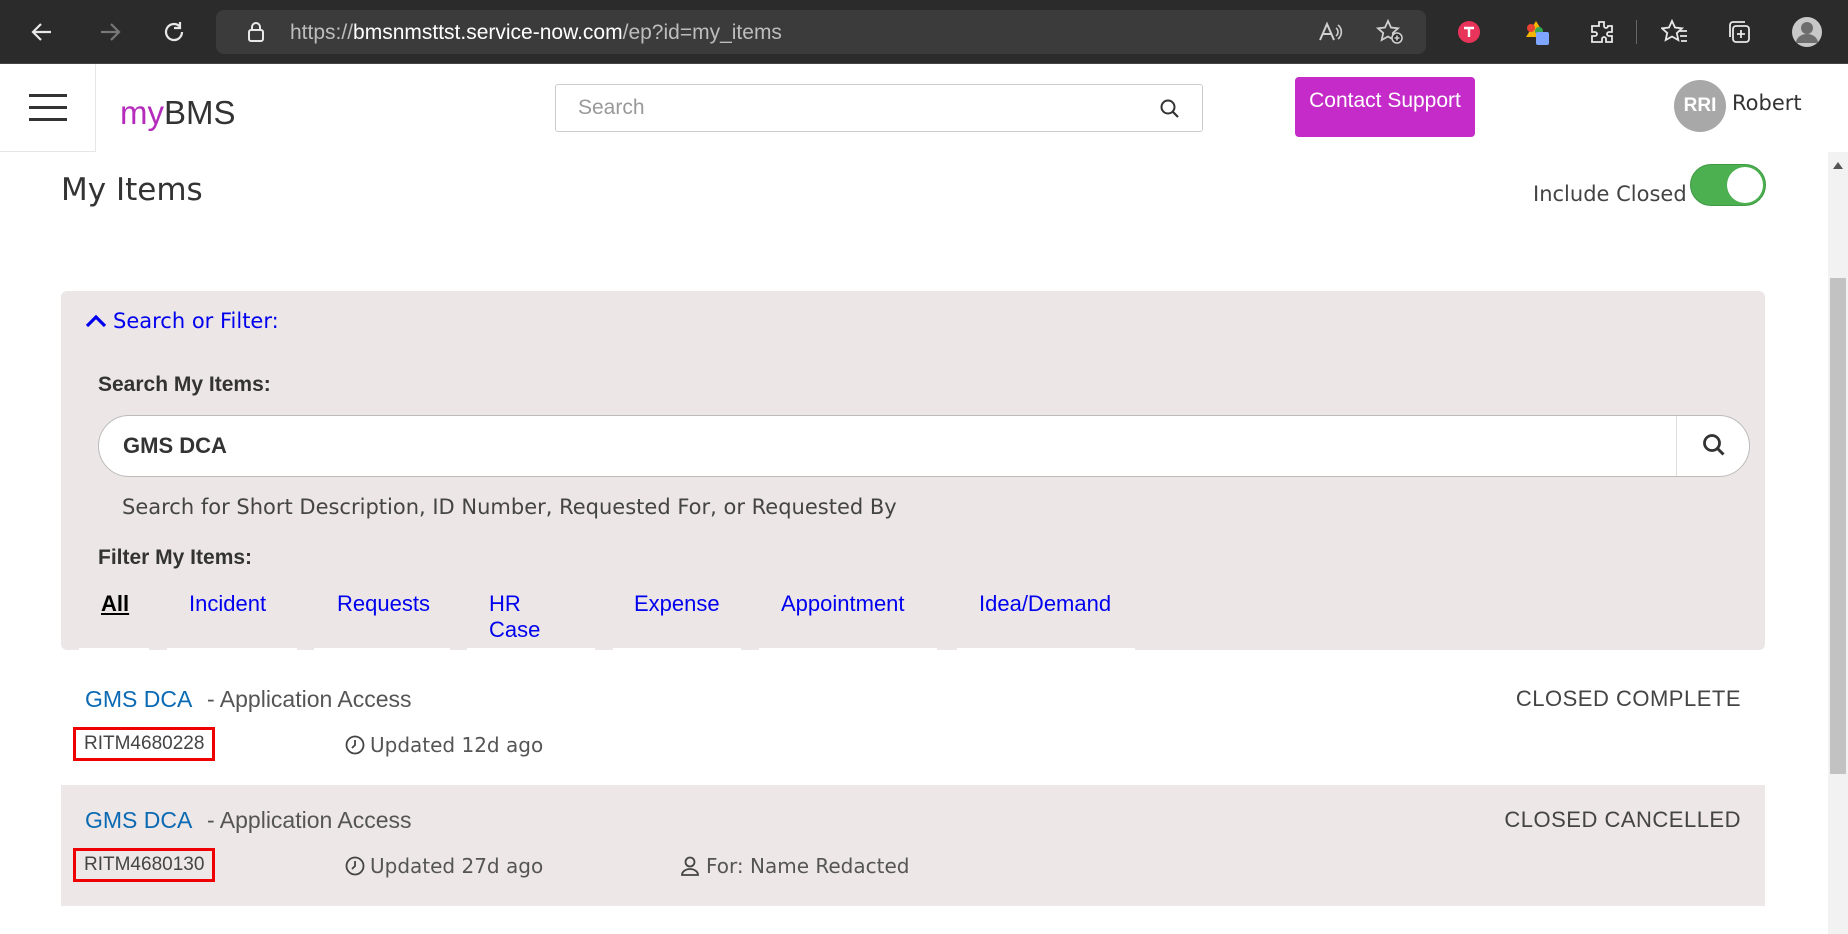 This screenshot has width=1848, height=934. Describe the element at coordinates (1610, 194) in the screenshot. I see `include-closed-label: Include Closed` at that location.